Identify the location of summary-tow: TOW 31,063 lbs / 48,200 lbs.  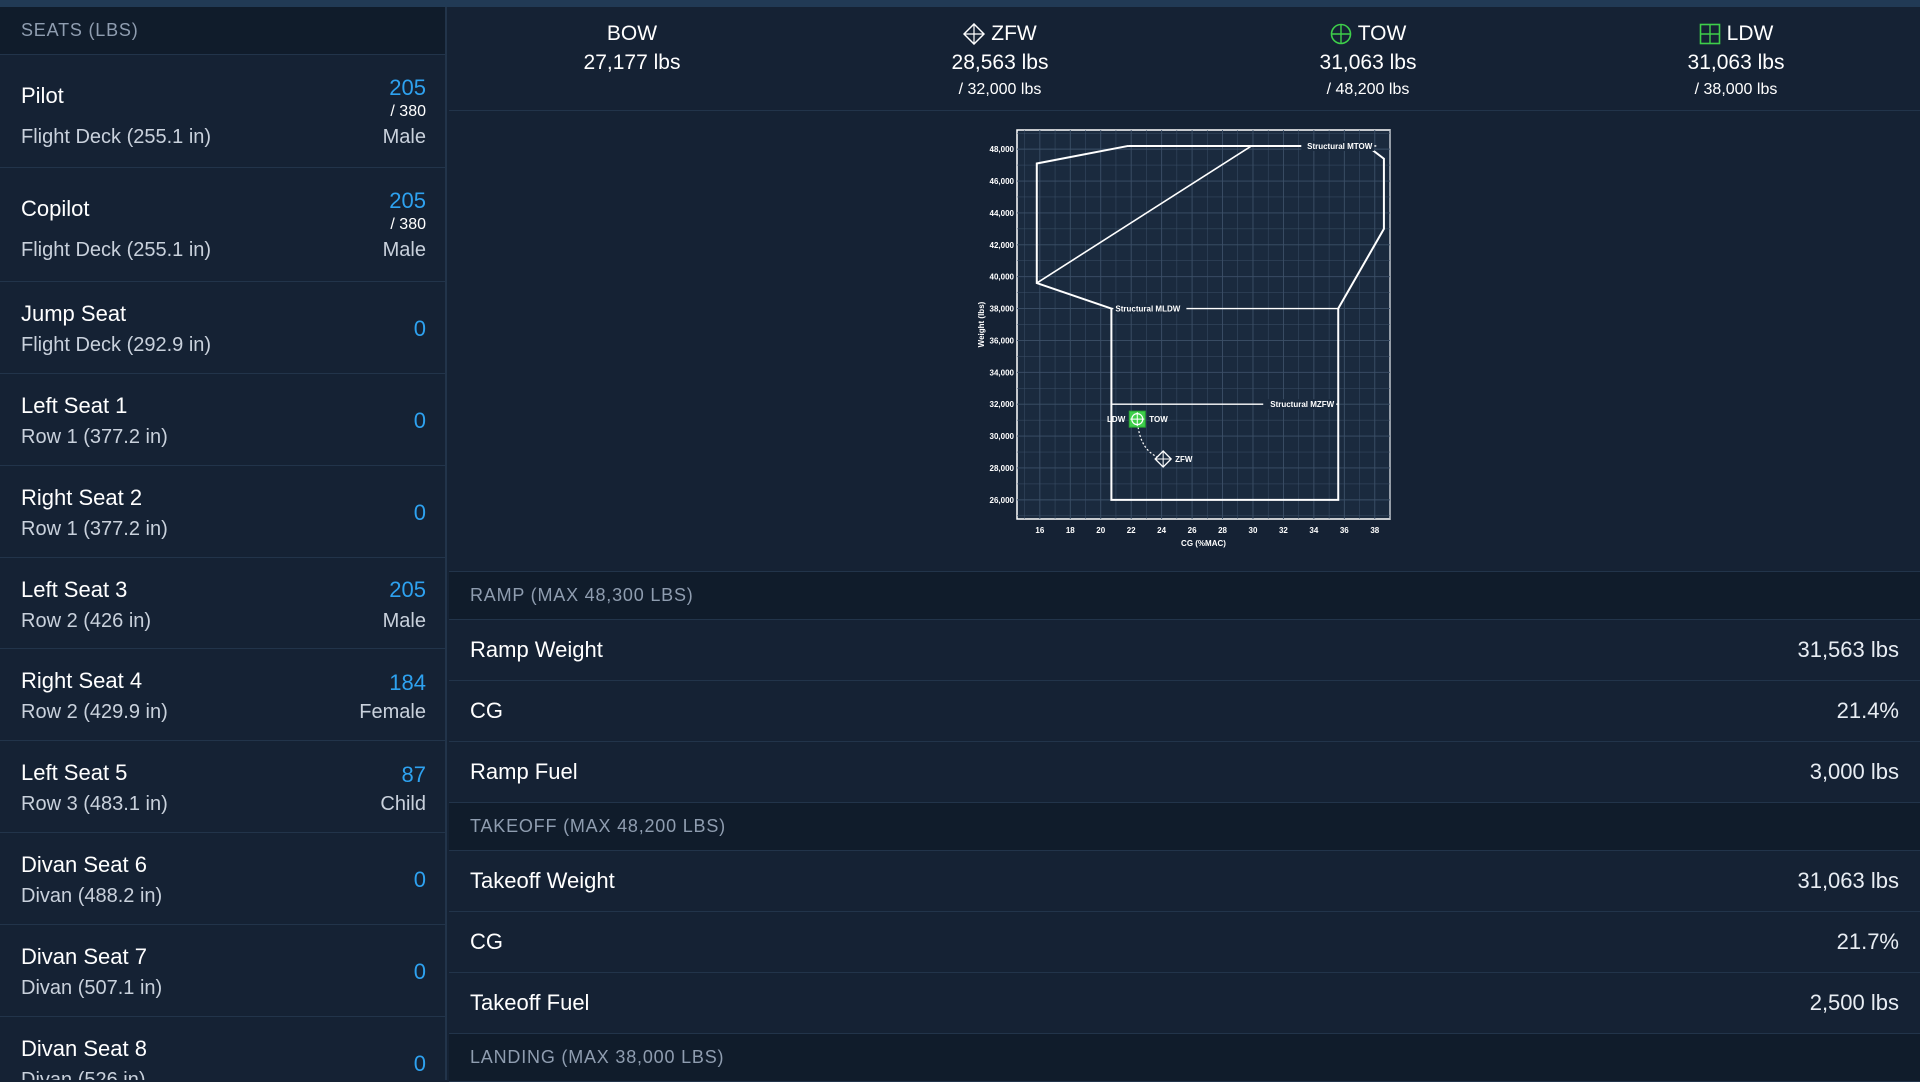
(1368, 53).